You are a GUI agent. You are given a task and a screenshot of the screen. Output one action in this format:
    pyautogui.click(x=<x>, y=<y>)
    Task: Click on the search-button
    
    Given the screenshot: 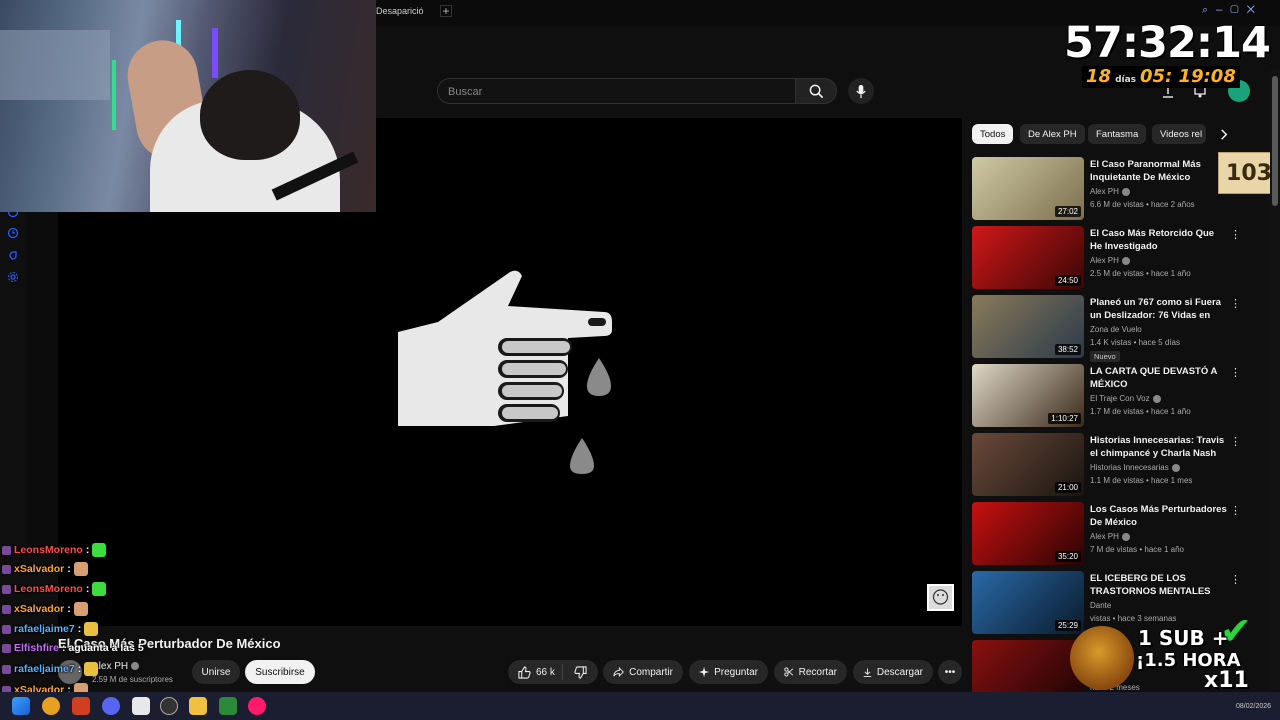 What is the action you would take?
    pyautogui.click(x=816, y=91)
    